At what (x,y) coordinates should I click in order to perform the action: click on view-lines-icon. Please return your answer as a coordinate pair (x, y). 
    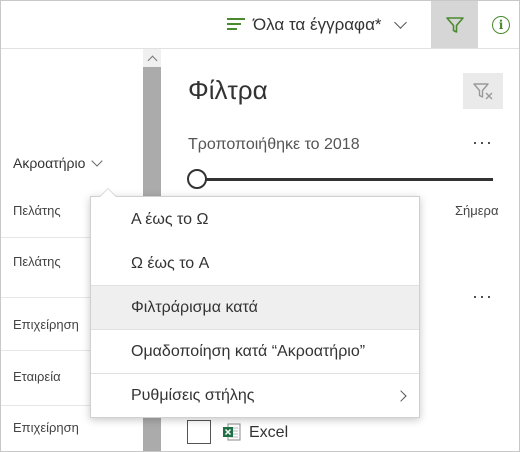
    Looking at the image, I should click on (236, 24).